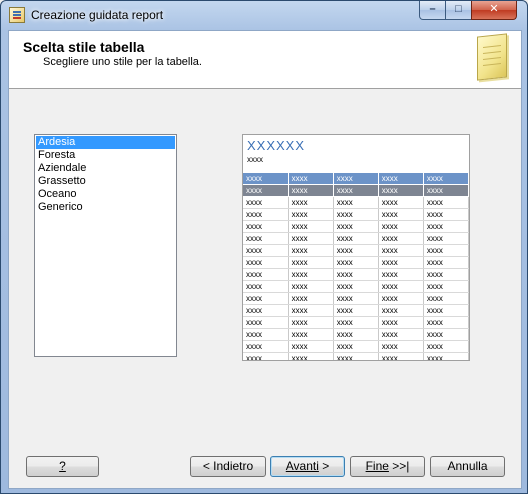 The image size is (528, 494). Describe the element at coordinates (302, 466) in the screenshot. I see `next-button-label: Avanti` at that location.